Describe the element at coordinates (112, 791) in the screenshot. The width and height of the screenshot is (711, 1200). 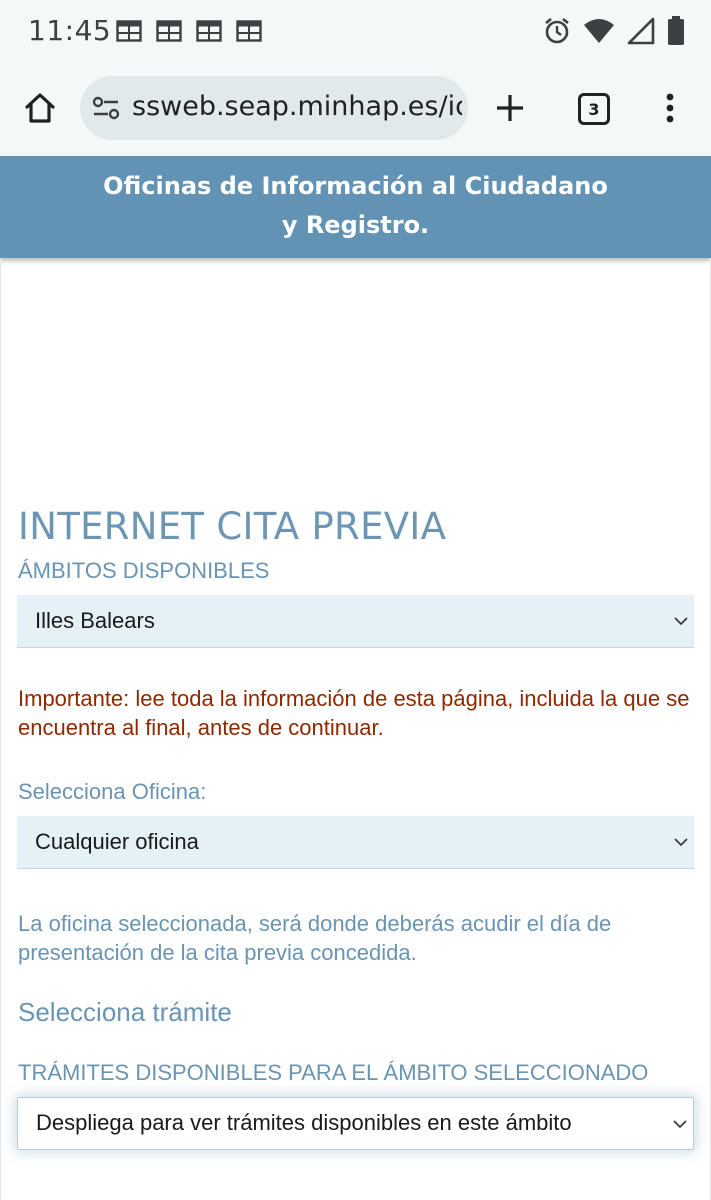
I see `oficina-label: Selecciona Oficina:` at that location.